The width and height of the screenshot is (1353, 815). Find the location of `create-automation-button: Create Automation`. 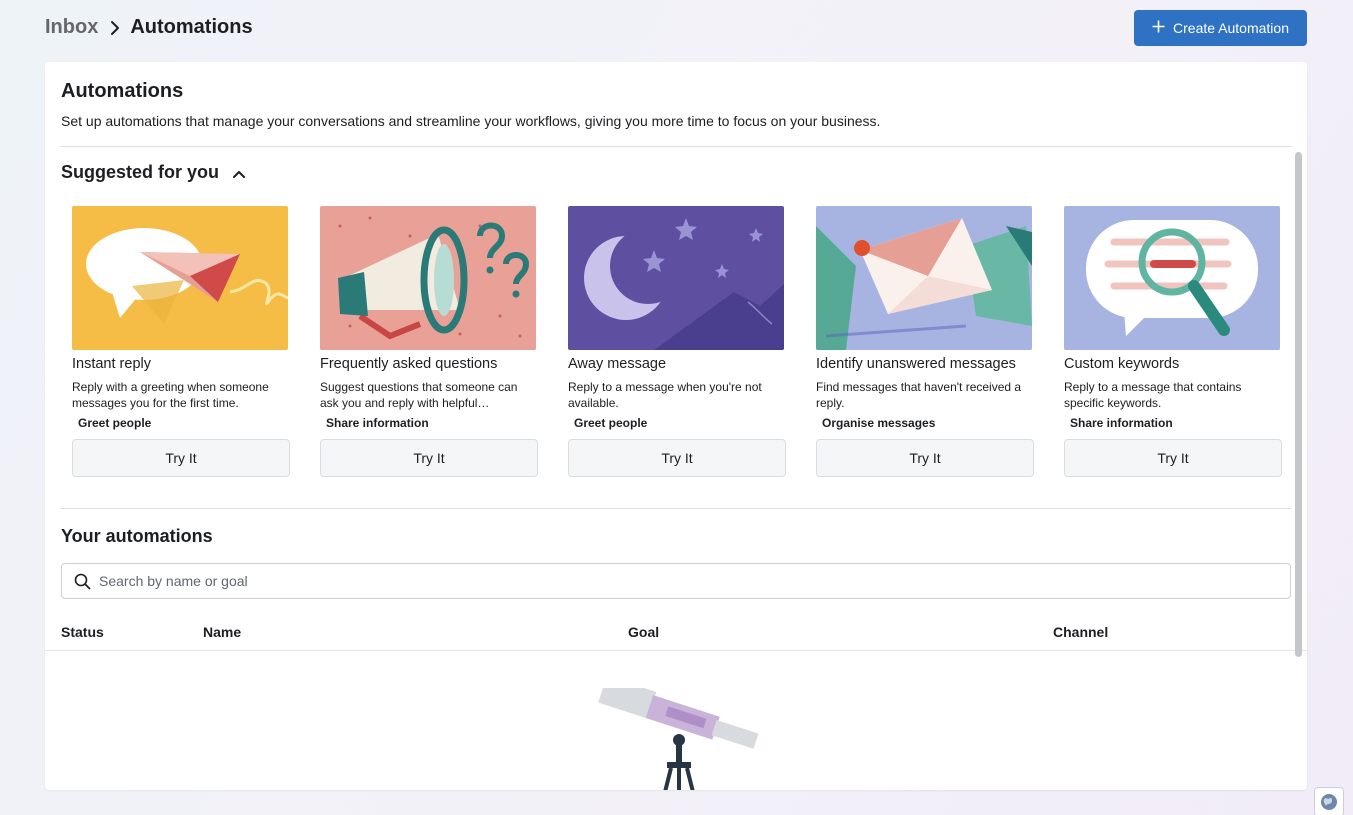

create-automation-button: Create Automation is located at coordinates (1220, 28).